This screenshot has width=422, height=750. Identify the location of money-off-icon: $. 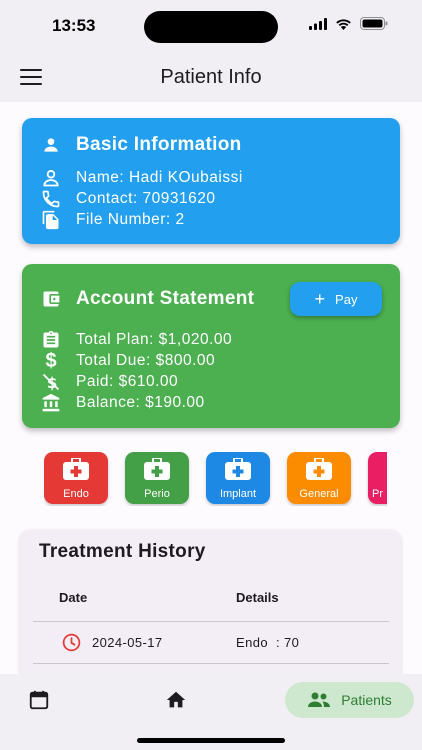
(51, 382).